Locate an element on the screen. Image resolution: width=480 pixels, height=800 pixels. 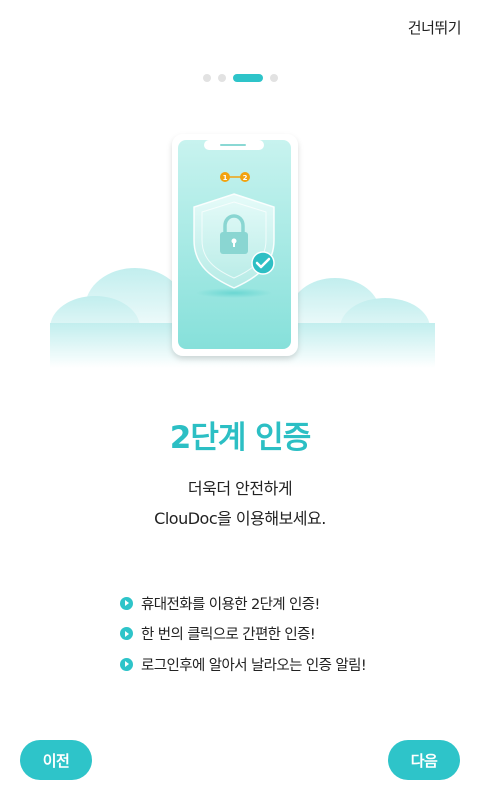
feature-text: 로그인후에 알아서 날라오는 인증 알림! is located at coordinates (254, 665).